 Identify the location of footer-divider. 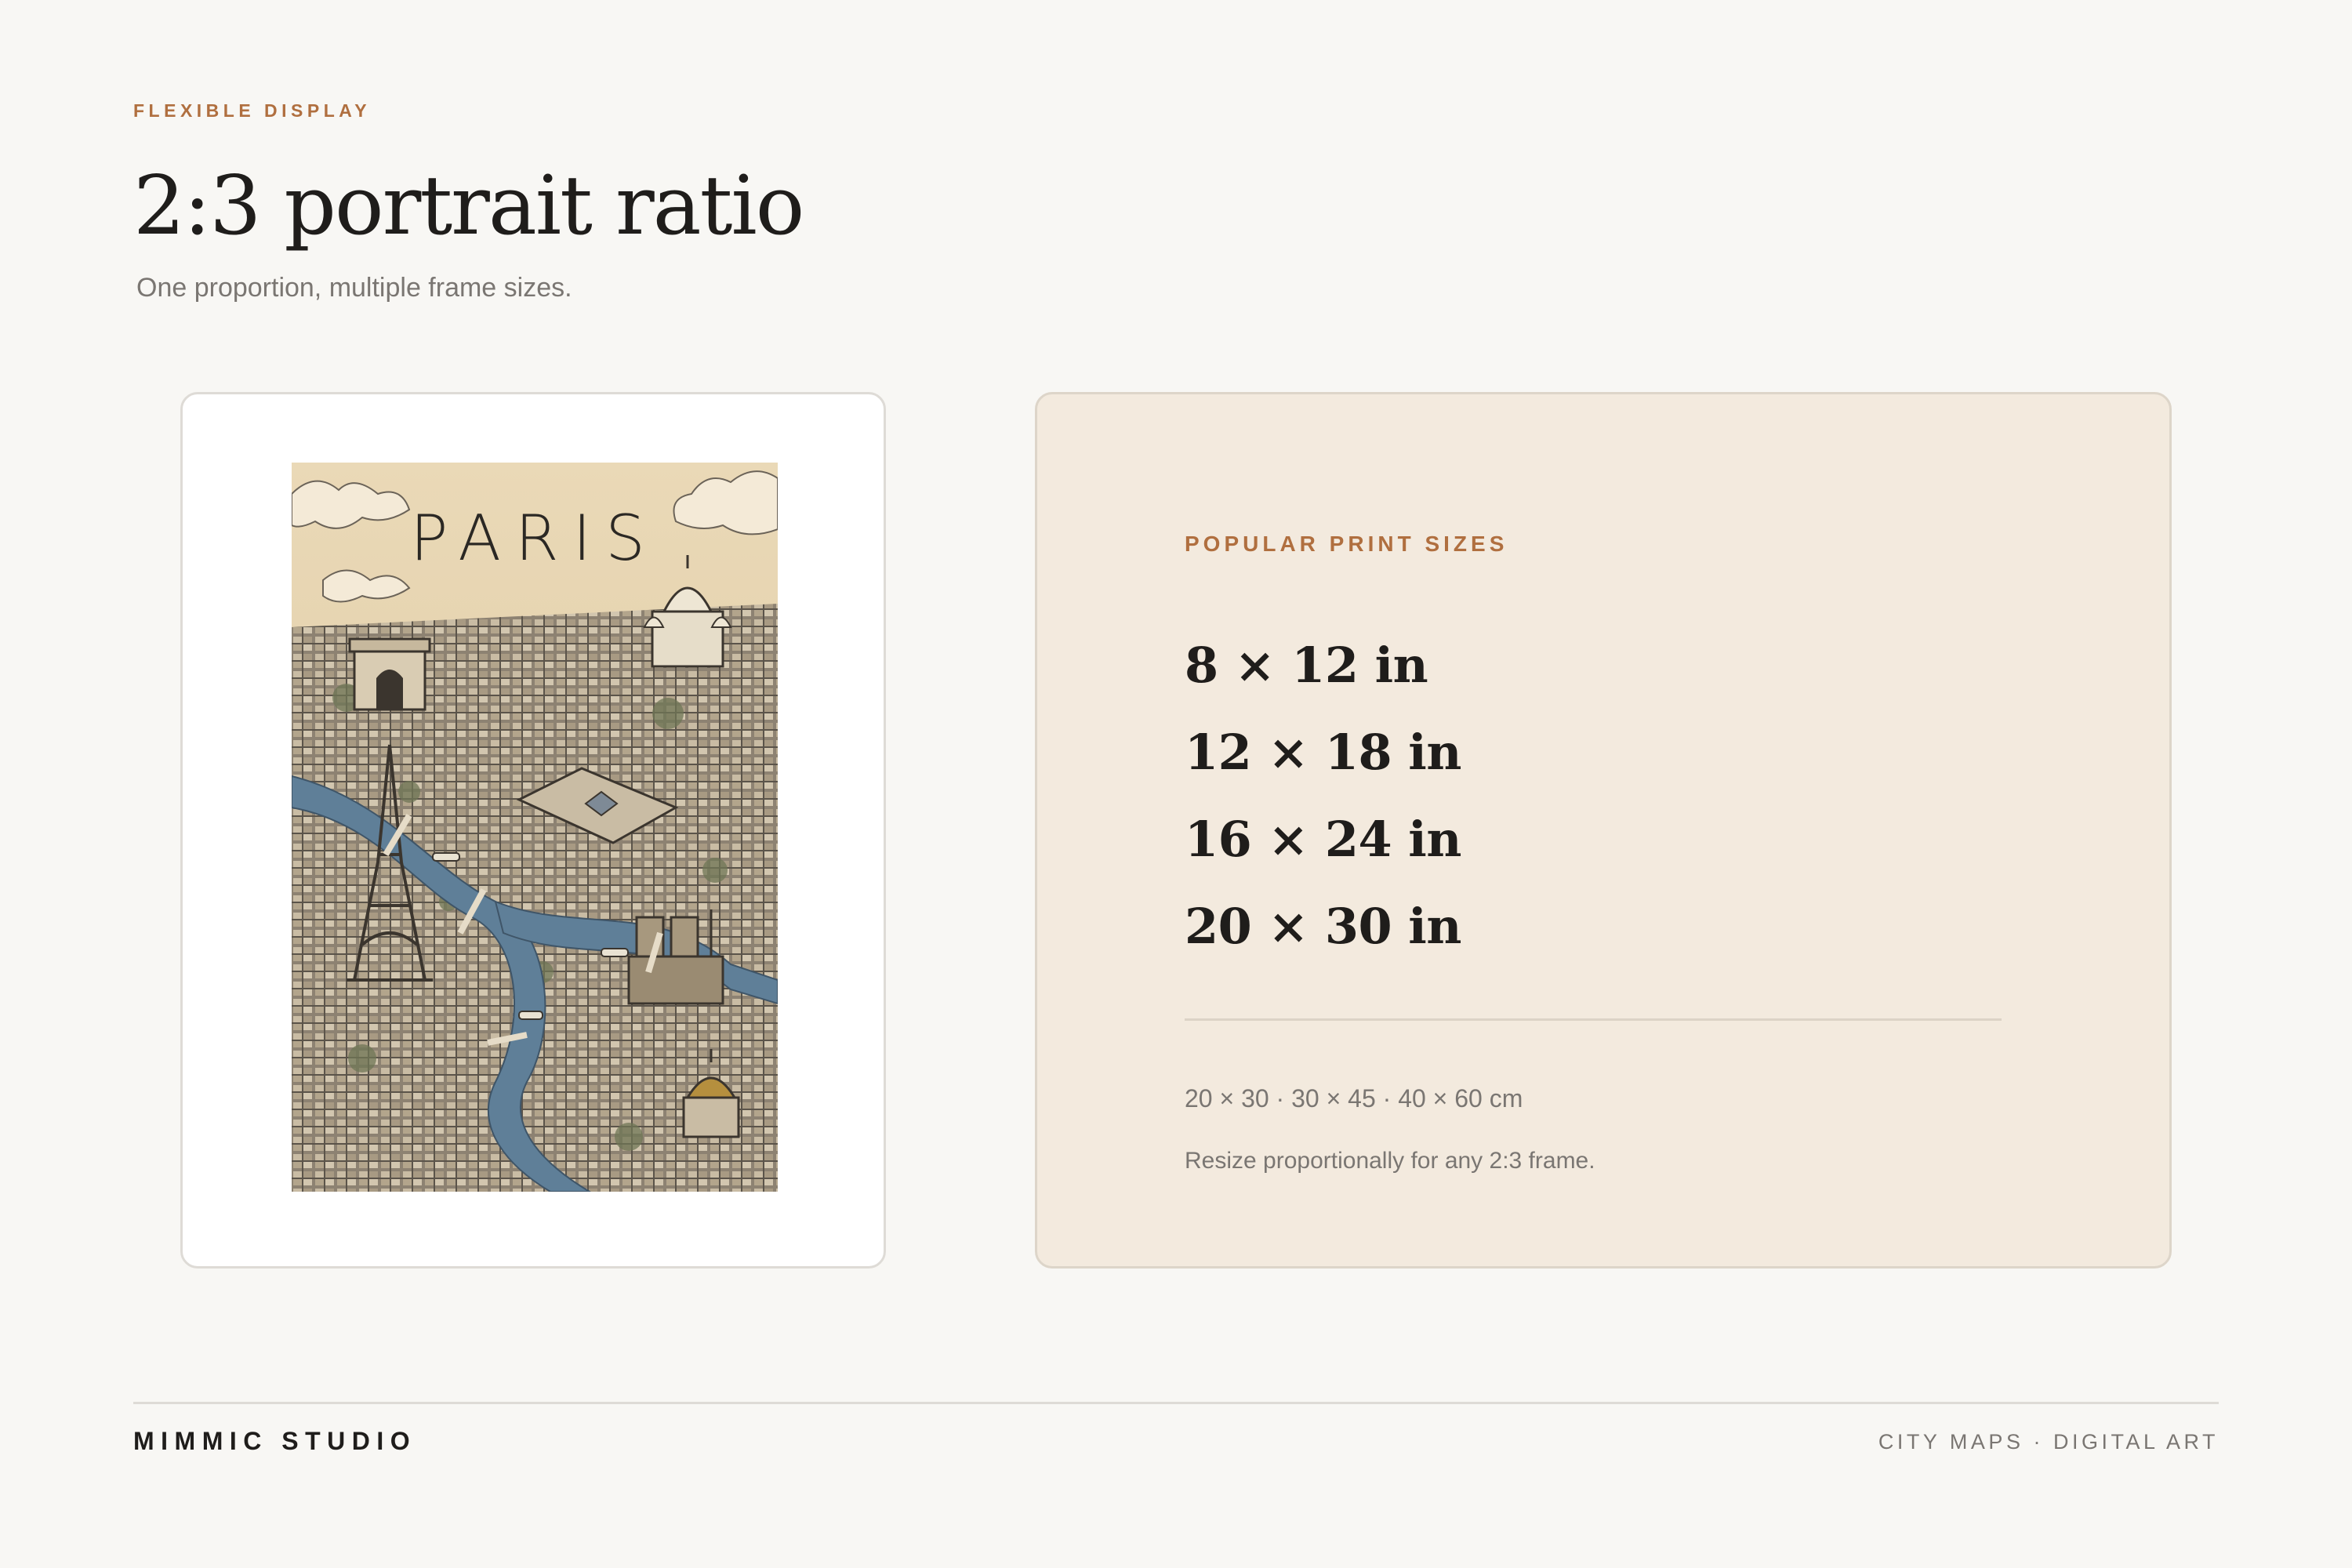
(1176, 1403).